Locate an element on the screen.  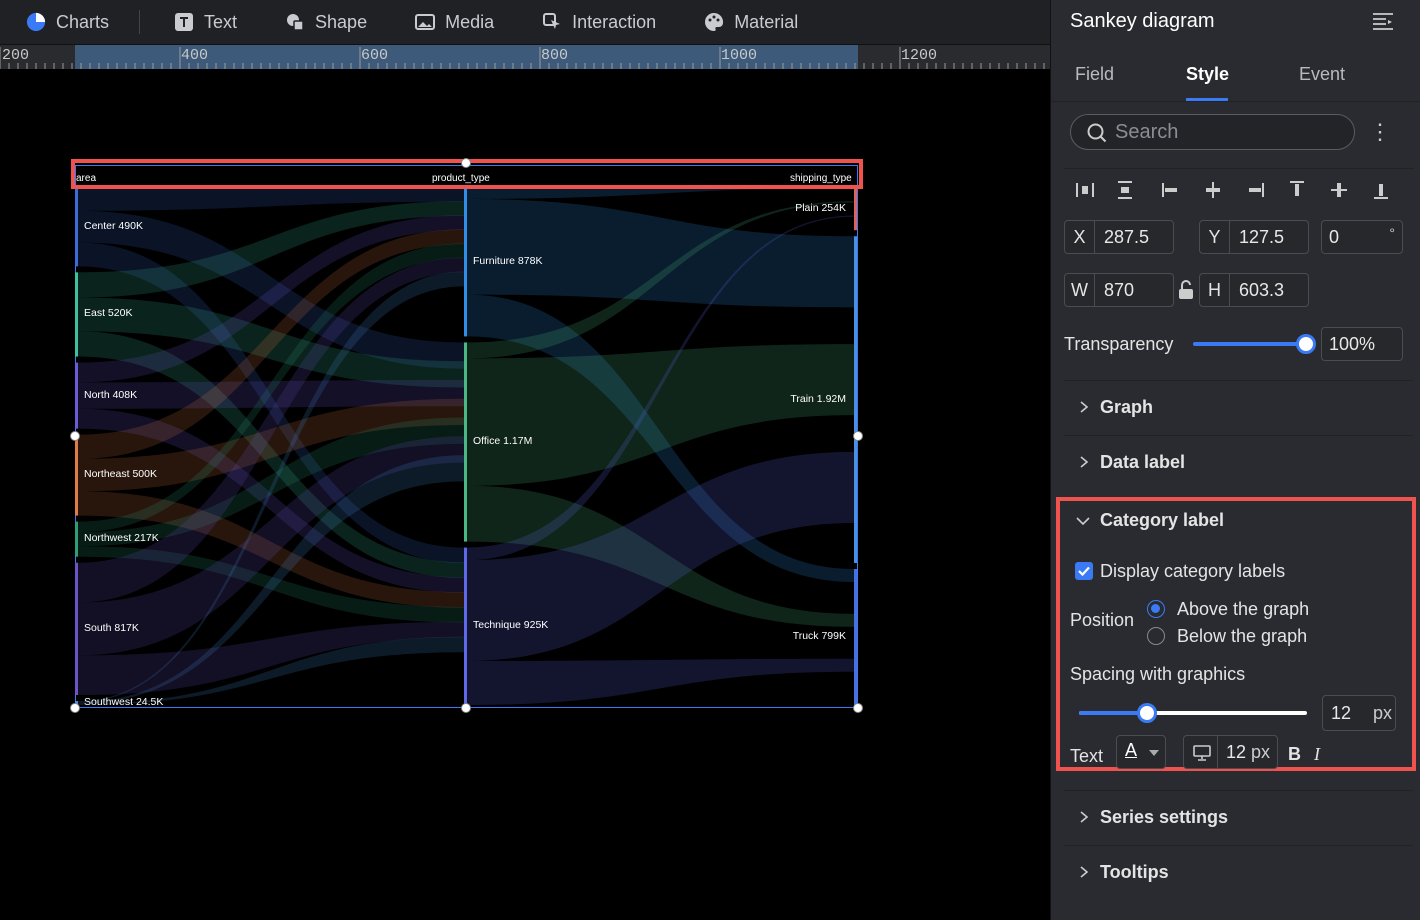
distribute-vertical-icon is located at coordinates (1125, 190).